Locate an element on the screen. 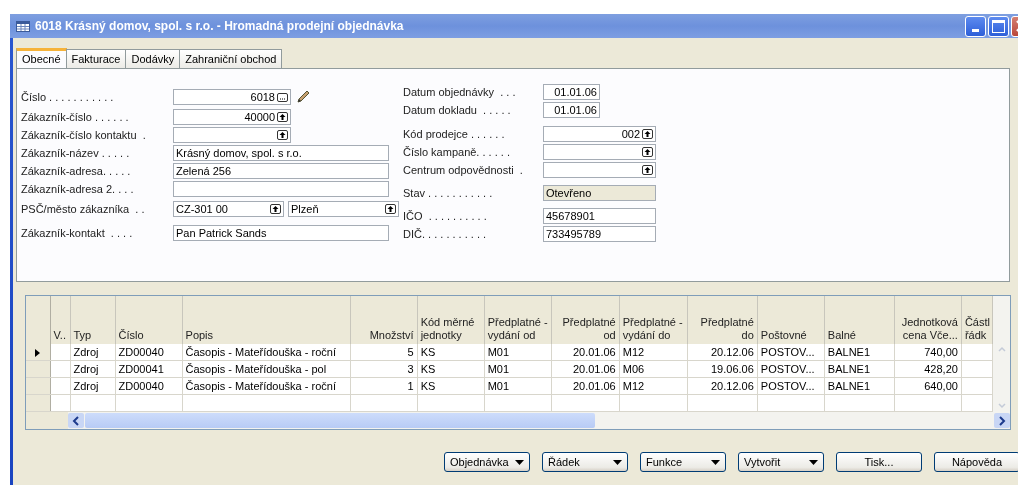 This screenshot has width=1018, height=485. input-field: 002 is located at coordinates (599, 134).